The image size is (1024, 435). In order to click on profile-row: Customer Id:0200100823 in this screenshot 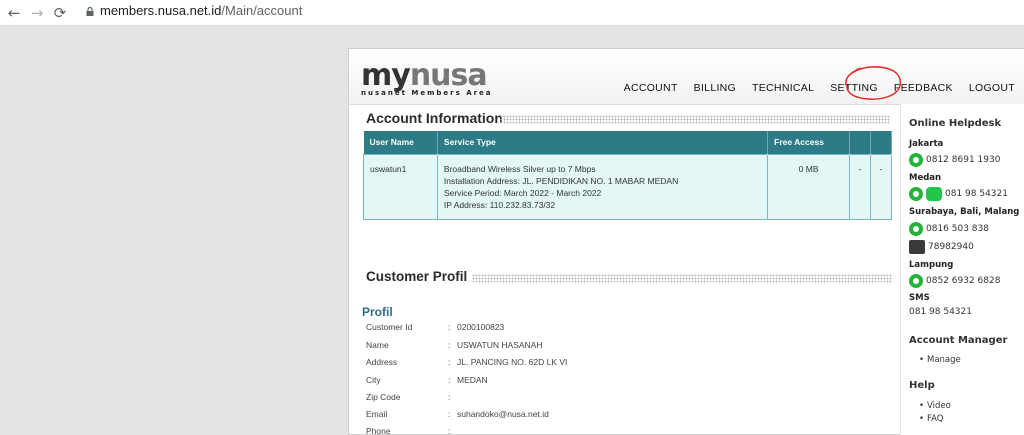, I will do `click(435, 327)`.